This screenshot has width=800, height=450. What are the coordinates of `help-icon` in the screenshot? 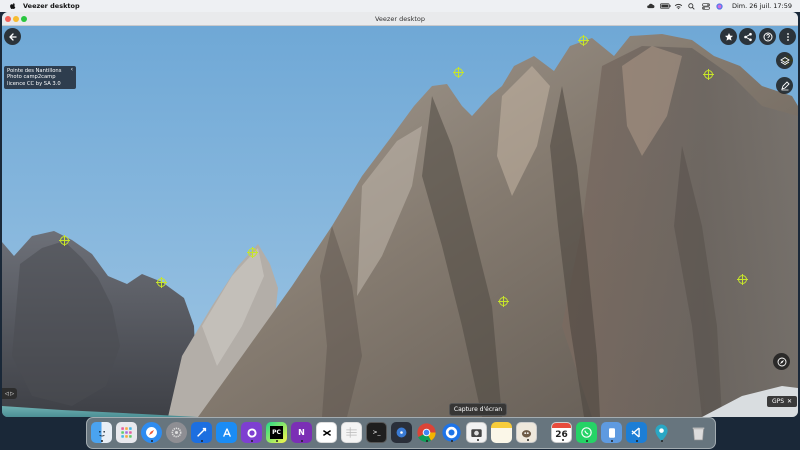 It's located at (767, 36).